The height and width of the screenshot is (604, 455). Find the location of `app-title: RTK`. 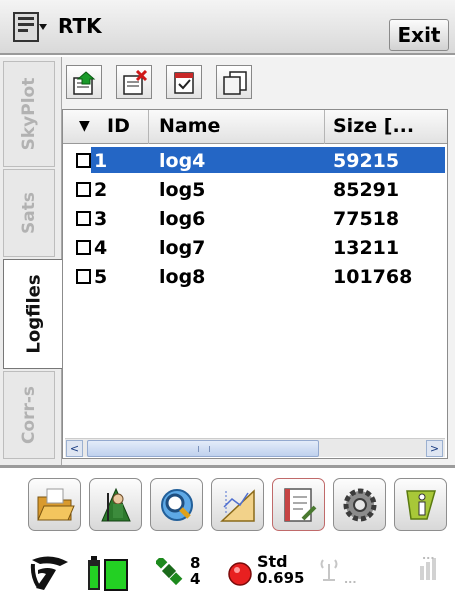

app-title: RTK is located at coordinates (80, 26).